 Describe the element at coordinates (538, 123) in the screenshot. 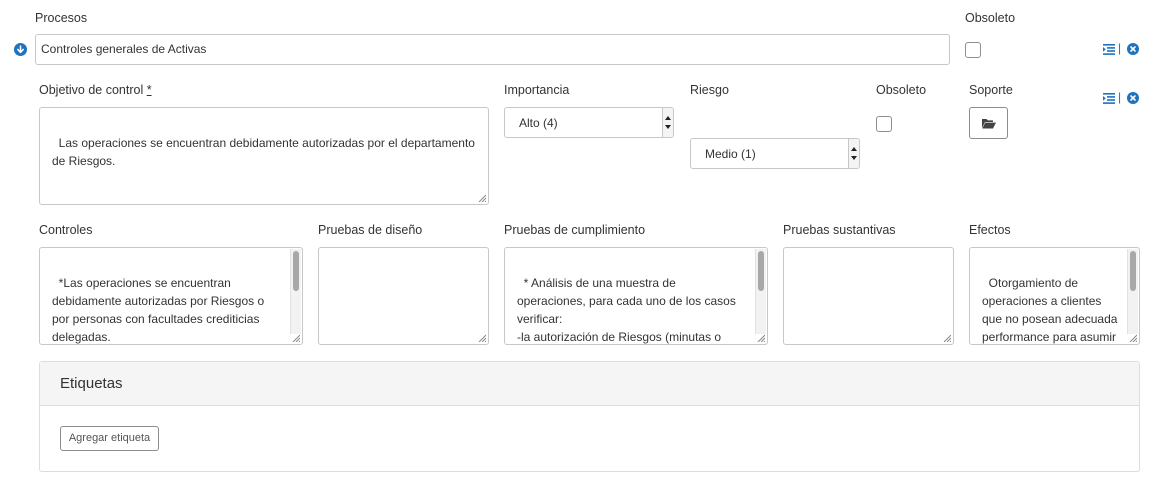

I see `importance-selected: Alto (4)` at that location.